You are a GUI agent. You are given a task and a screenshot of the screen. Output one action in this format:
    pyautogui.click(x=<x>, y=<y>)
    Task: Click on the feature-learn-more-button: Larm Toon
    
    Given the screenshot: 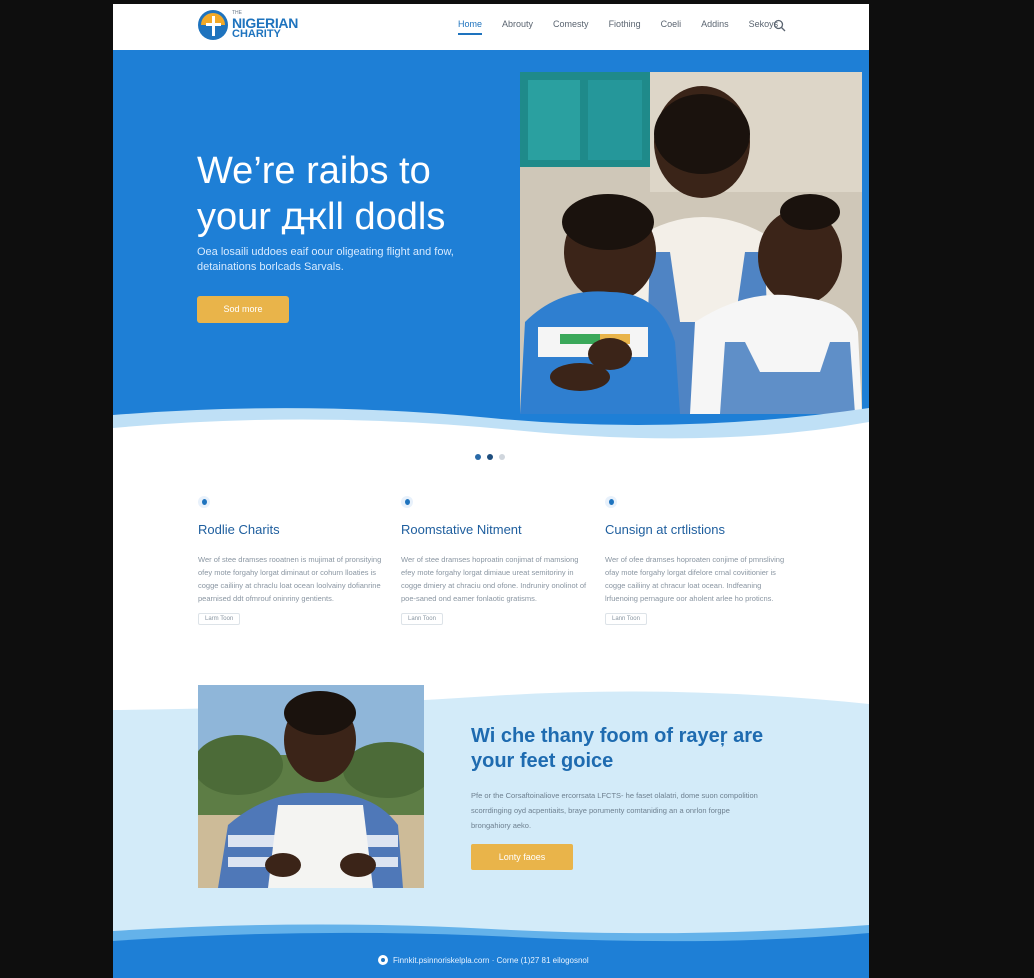 What is the action you would take?
    pyautogui.click(x=219, y=619)
    